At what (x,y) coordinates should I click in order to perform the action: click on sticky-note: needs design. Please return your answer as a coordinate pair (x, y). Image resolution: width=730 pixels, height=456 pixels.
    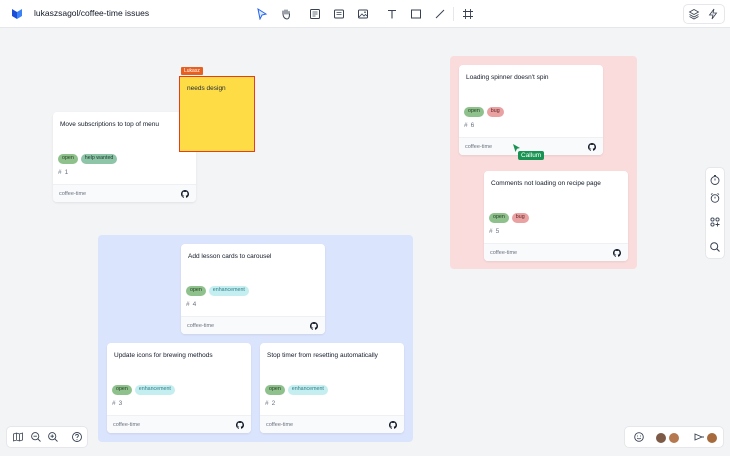
    Looking at the image, I should click on (217, 114).